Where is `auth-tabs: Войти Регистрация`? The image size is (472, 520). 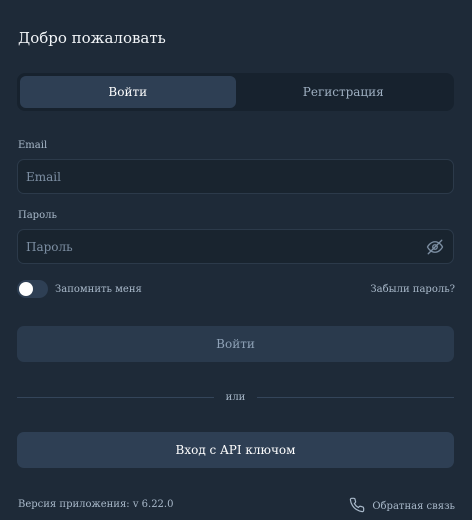 auth-tabs: Войти Регистрация is located at coordinates (235, 92).